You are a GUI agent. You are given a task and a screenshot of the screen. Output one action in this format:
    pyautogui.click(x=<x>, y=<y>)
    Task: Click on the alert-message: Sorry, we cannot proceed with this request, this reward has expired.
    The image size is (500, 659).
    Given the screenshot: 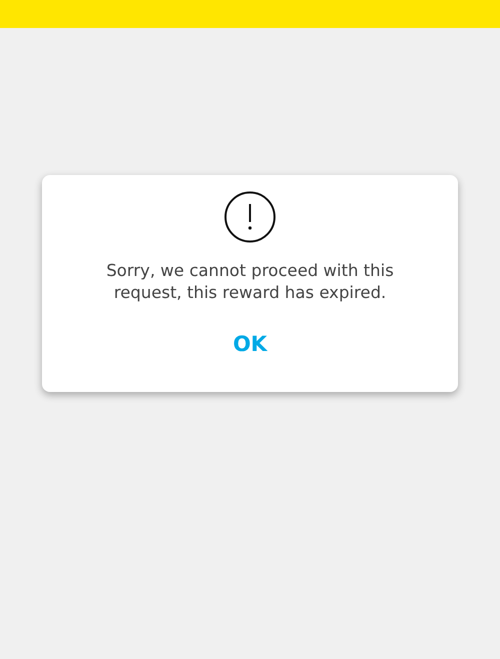 What is the action you would take?
    pyautogui.click(x=250, y=282)
    